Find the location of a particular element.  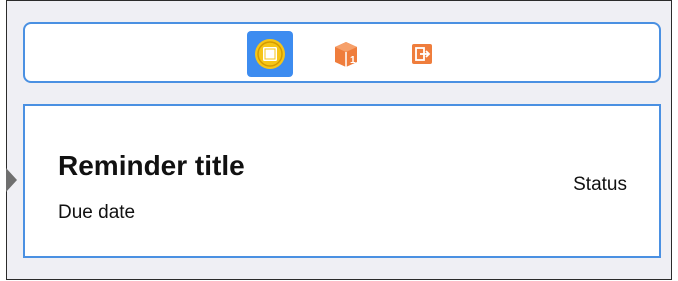

view-controller-icon is located at coordinates (270, 54).